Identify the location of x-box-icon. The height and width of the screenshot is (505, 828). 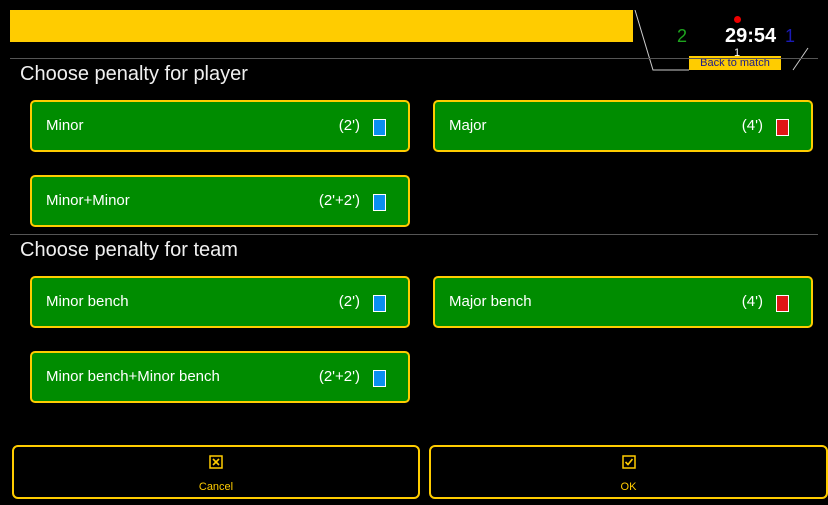
(216, 462).